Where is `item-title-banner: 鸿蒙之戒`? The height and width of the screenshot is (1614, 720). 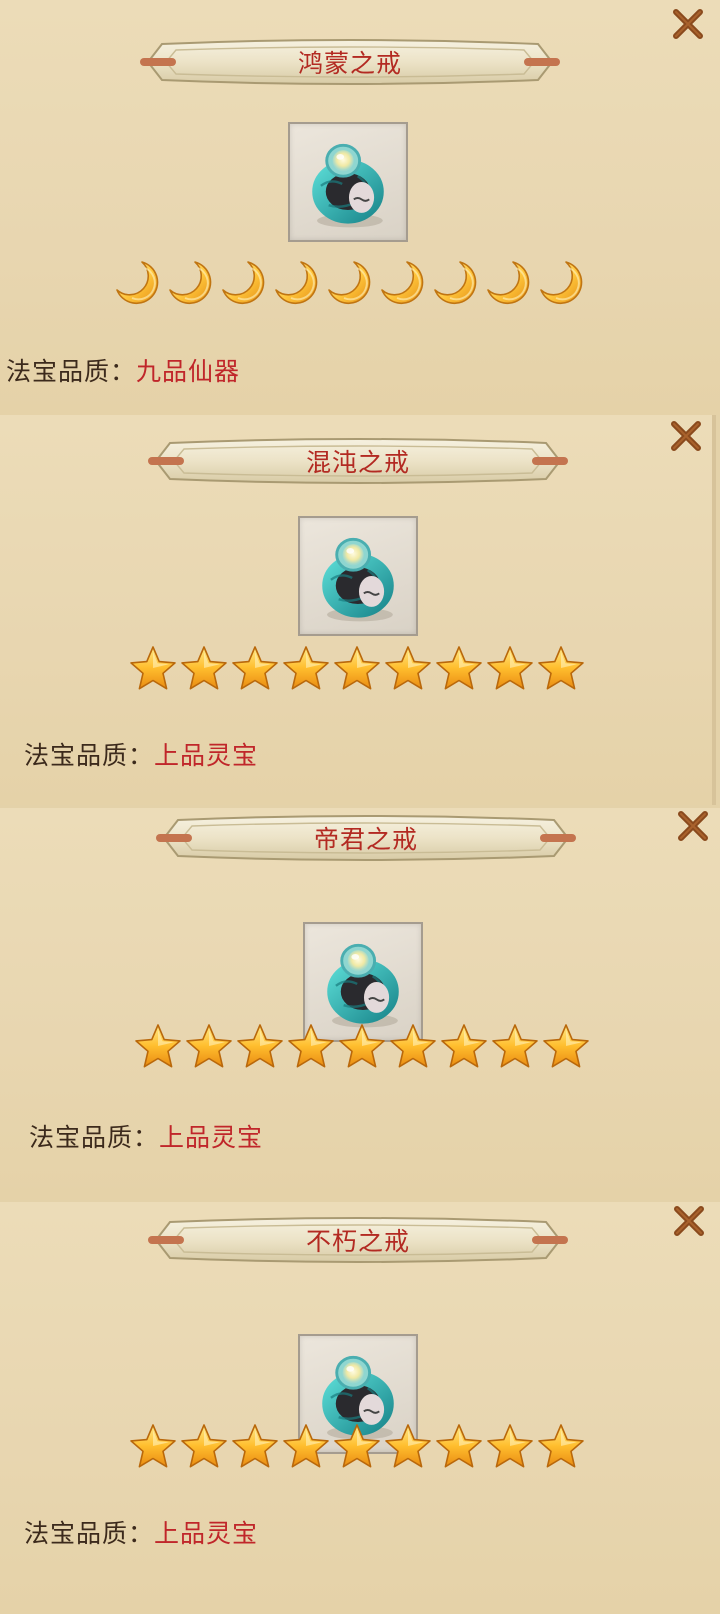
item-title-banner: 鸿蒙之戒 is located at coordinates (350, 62).